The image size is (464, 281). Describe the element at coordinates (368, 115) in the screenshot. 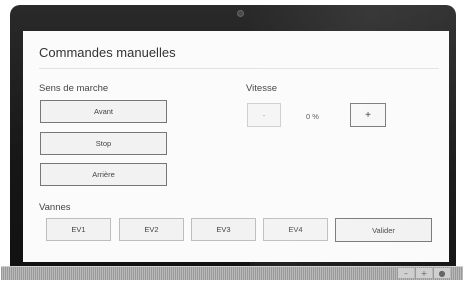

I see `speed-increase-button: +` at that location.